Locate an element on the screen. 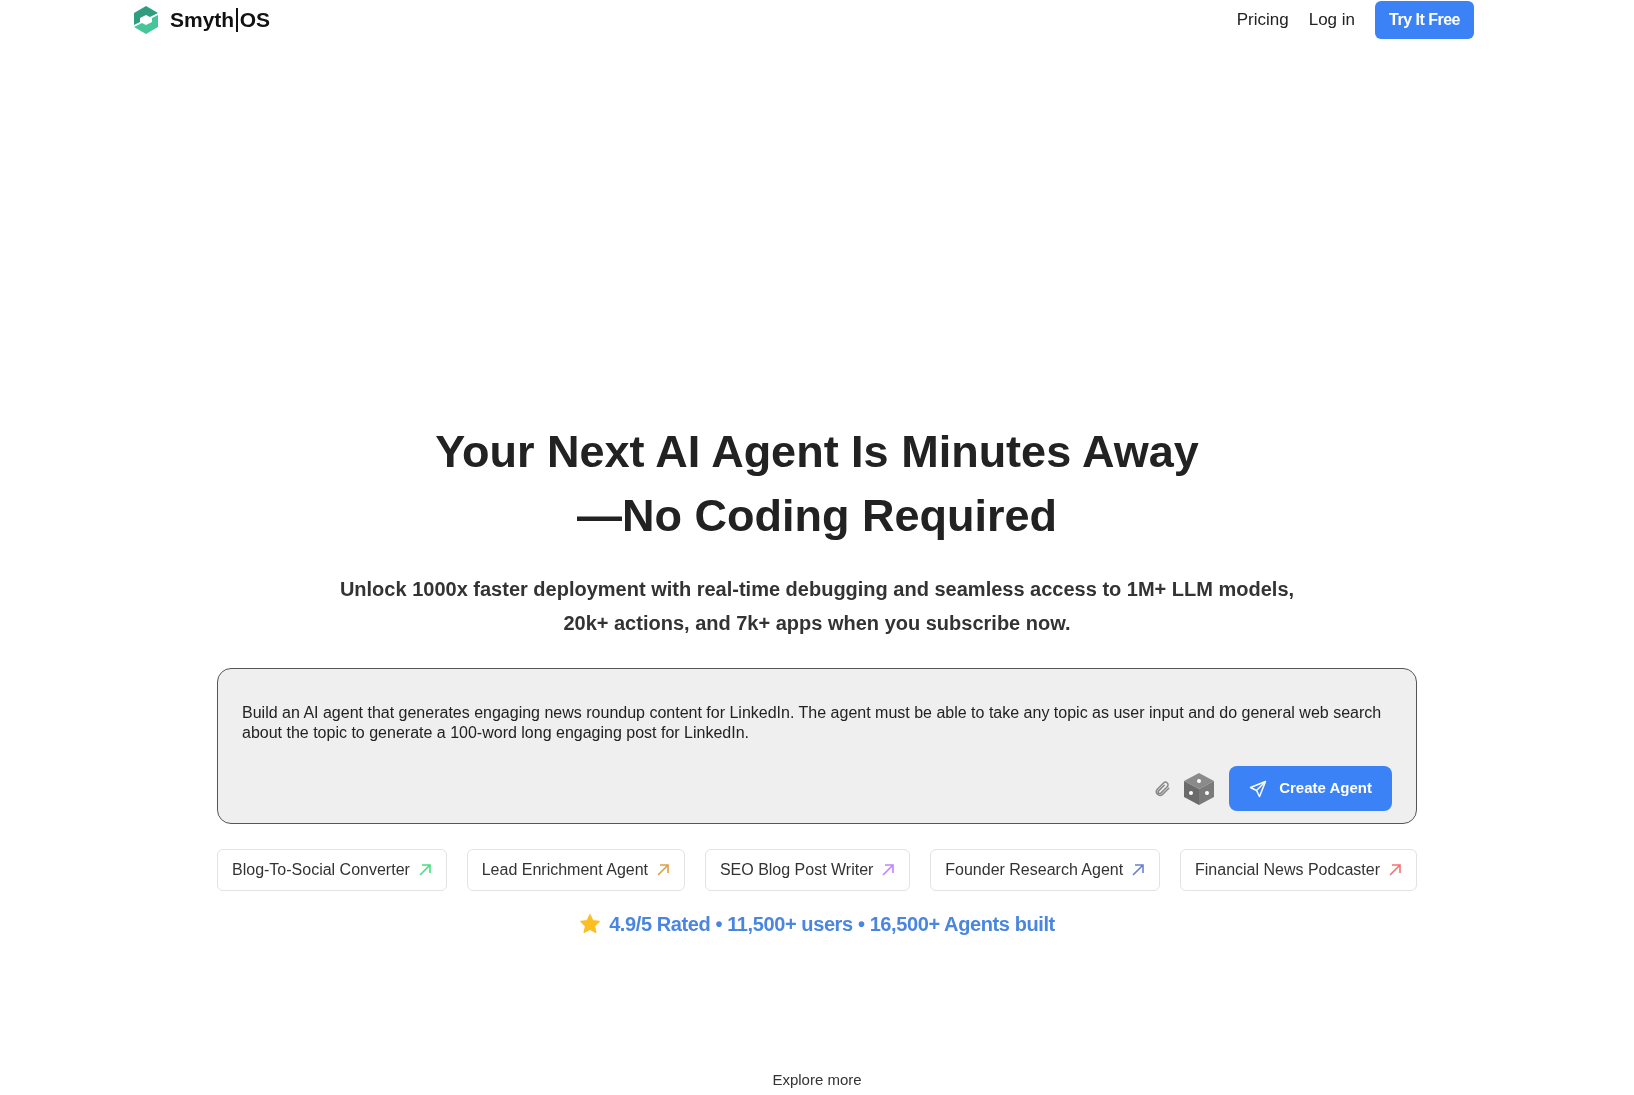 Image resolution: width=1634 pixels, height=1095 pixels. try-free-button: Try It Free is located at coordinates (1424, 20).